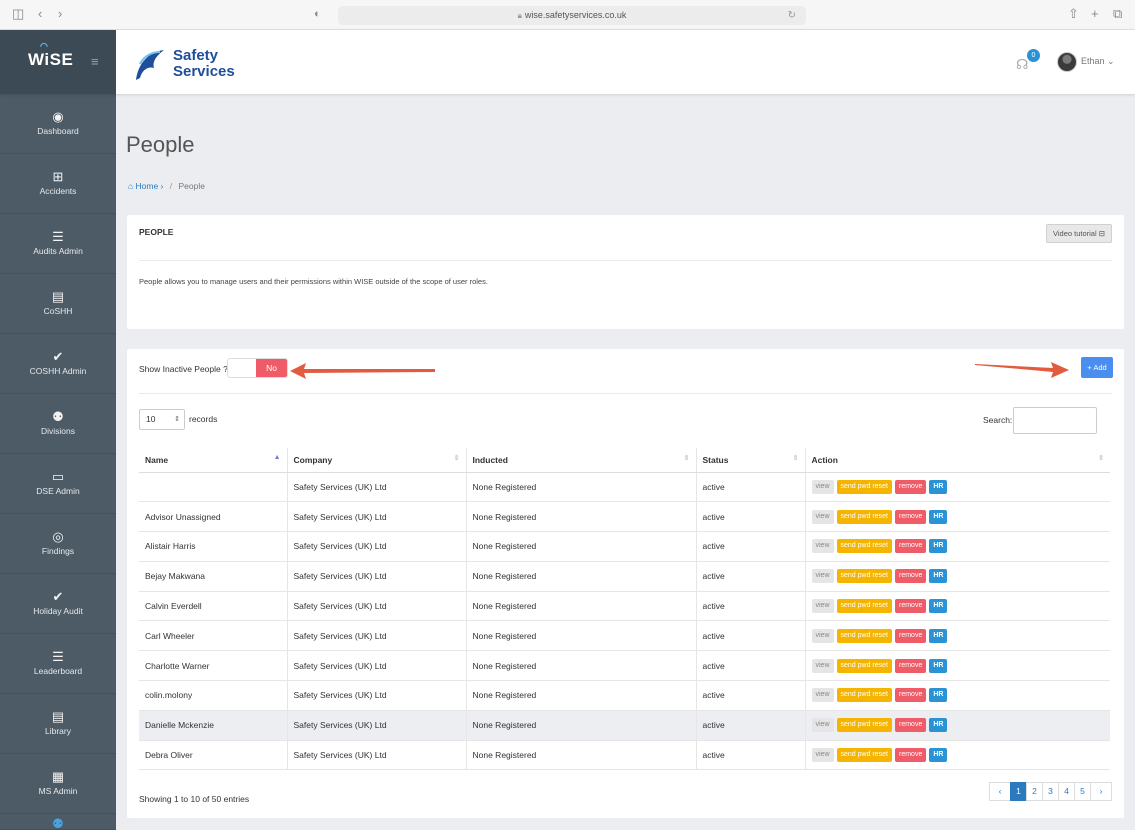  I want to click on forward-icon: ›, so click(60, 14).